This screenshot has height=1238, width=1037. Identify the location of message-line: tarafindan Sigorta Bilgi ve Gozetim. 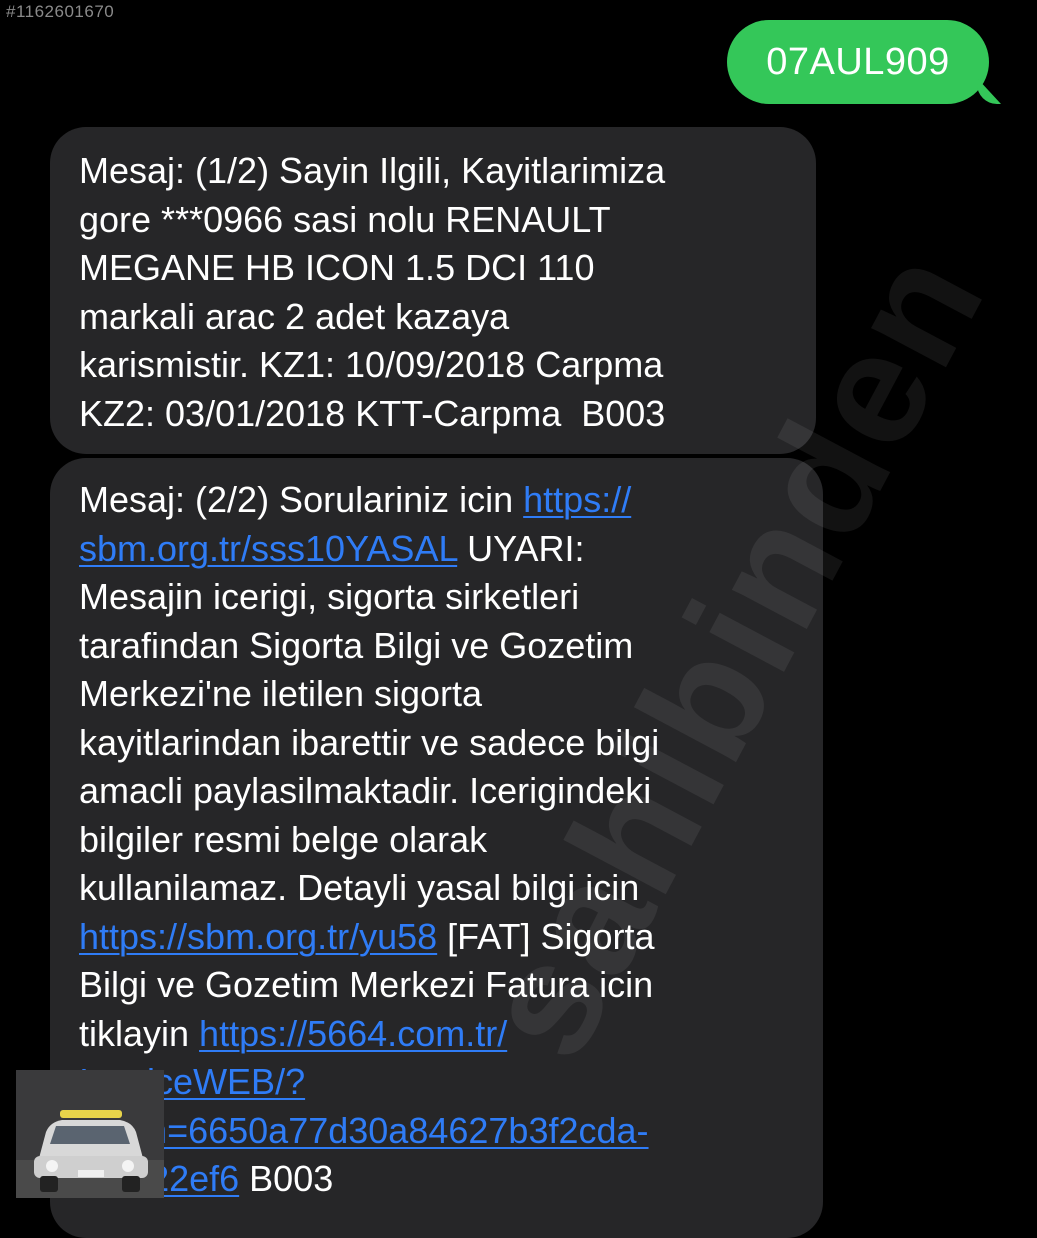
(451, 646).